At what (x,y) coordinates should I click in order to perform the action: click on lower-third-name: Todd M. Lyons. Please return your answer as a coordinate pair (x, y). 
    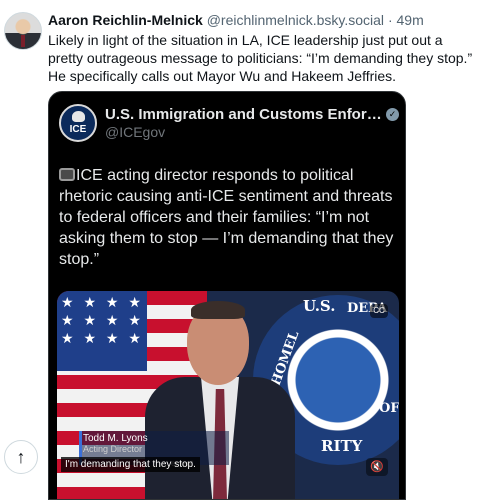
    Looking at the image, I should click on (115, 438).